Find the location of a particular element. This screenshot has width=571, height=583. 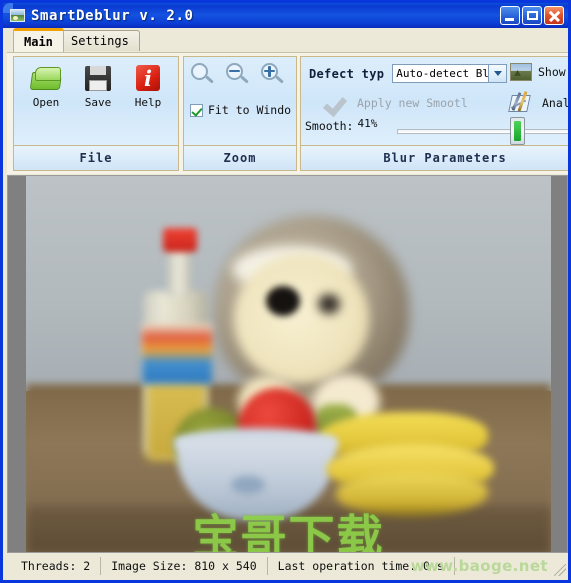

zoom-buttons is located at coordinates (238, 75).